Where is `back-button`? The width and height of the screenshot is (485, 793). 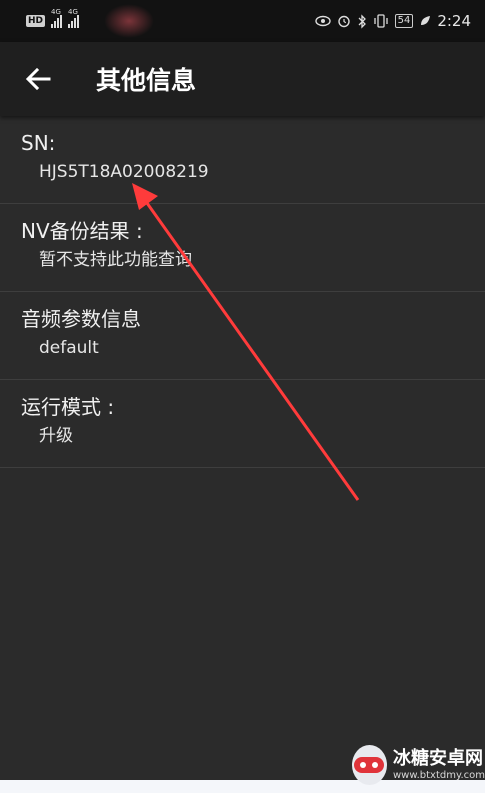
back-button is located at coordinates (38, 79).